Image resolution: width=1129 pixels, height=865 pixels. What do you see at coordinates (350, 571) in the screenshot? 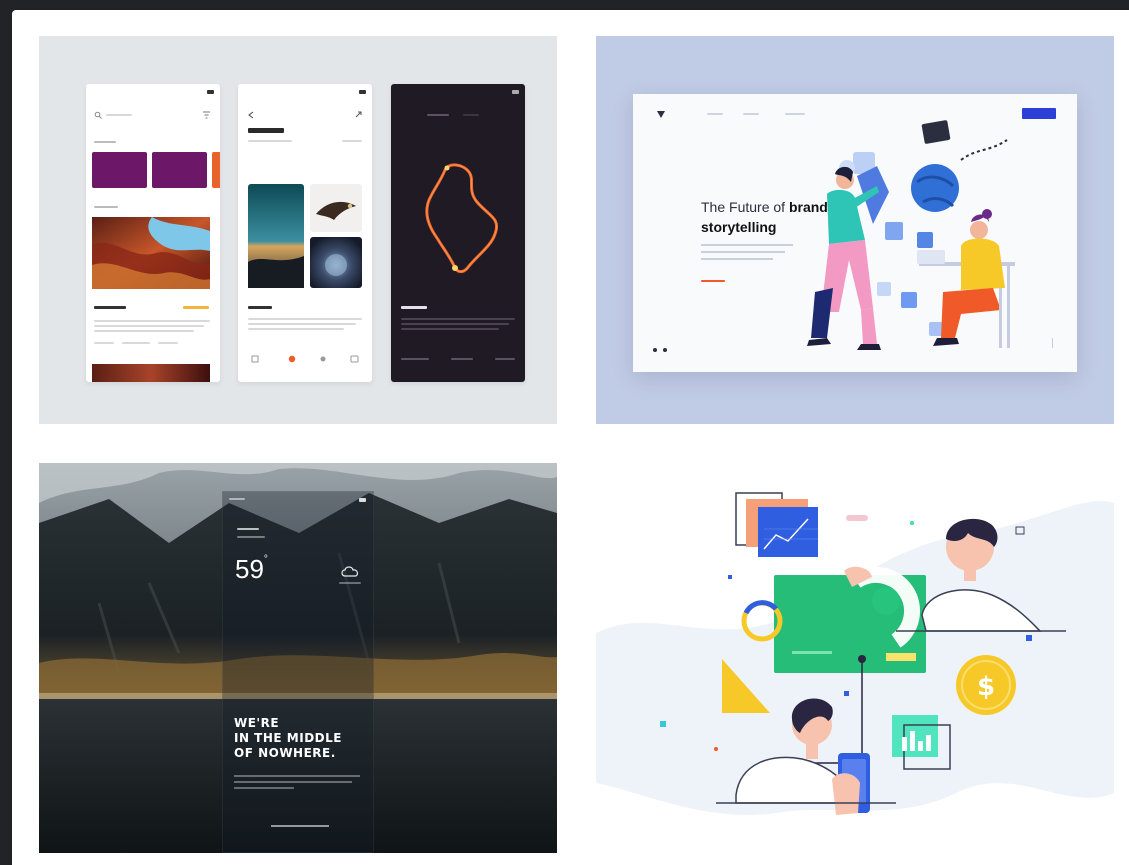
I see `cloud-icon` at bounding box center [350, 571].